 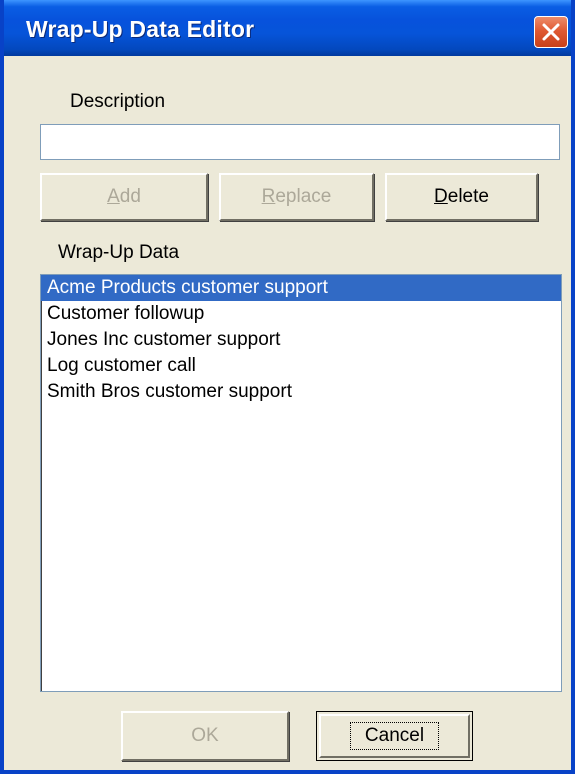 I want to click on wrapup-data-label: Wrap-Up Data, so click(x=119, y=252).